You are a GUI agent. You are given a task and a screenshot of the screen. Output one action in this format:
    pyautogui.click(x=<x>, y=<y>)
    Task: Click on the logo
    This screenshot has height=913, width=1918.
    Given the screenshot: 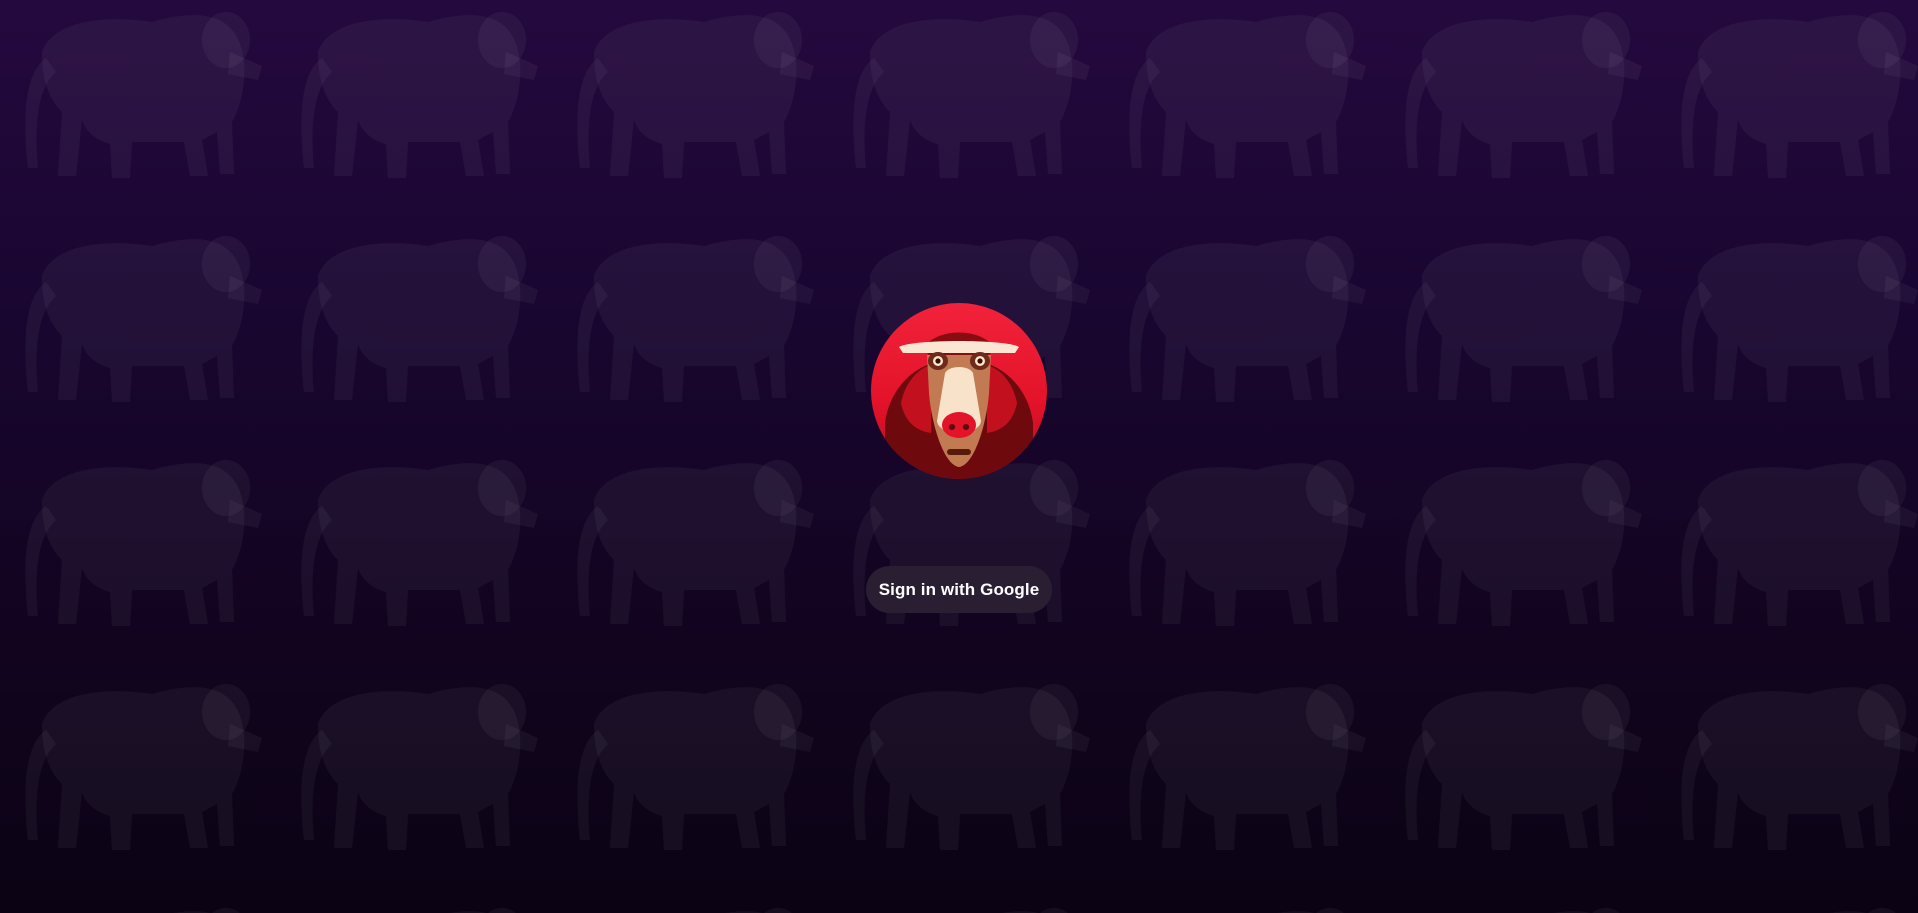 What is the action you would take?
    pyautogui.click(x=959, y=391)
    